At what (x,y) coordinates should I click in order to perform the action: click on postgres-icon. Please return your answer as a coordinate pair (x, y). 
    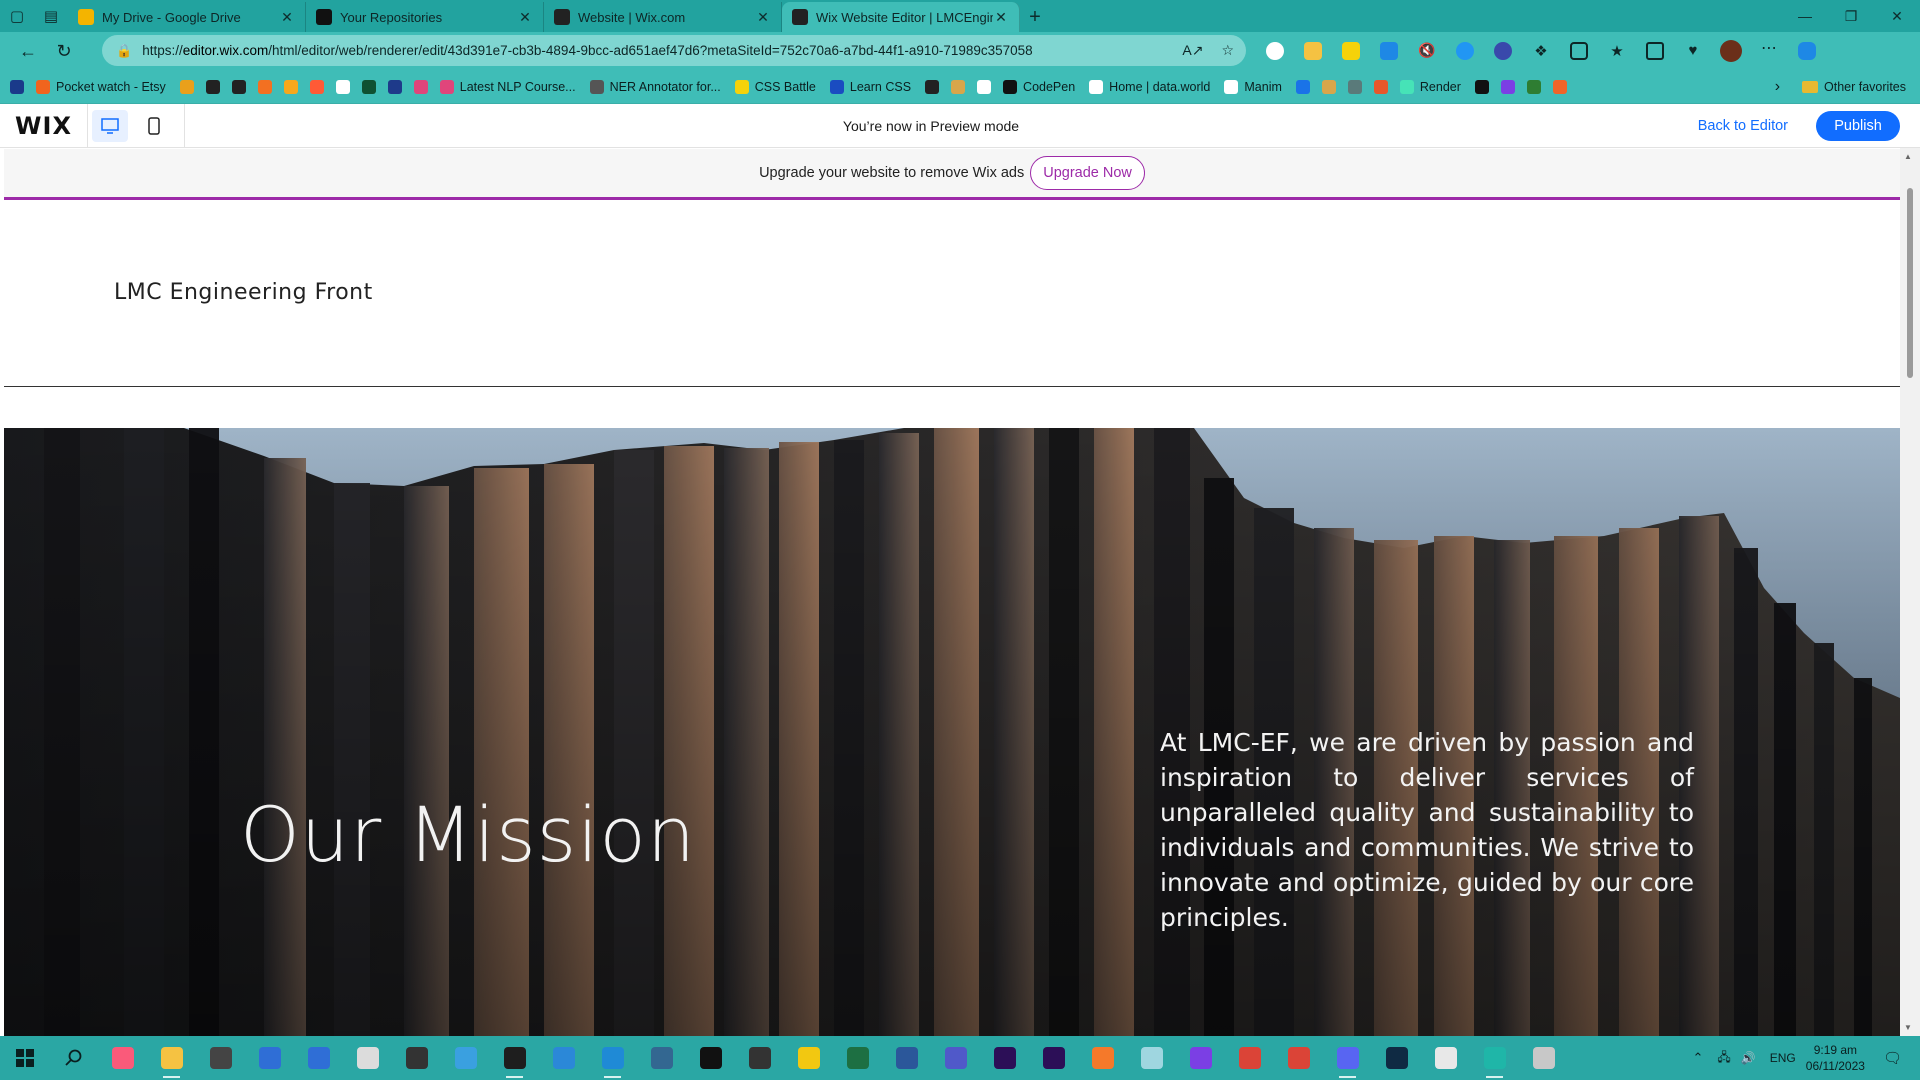
    Looking at the image, I should click on (661, 1058).